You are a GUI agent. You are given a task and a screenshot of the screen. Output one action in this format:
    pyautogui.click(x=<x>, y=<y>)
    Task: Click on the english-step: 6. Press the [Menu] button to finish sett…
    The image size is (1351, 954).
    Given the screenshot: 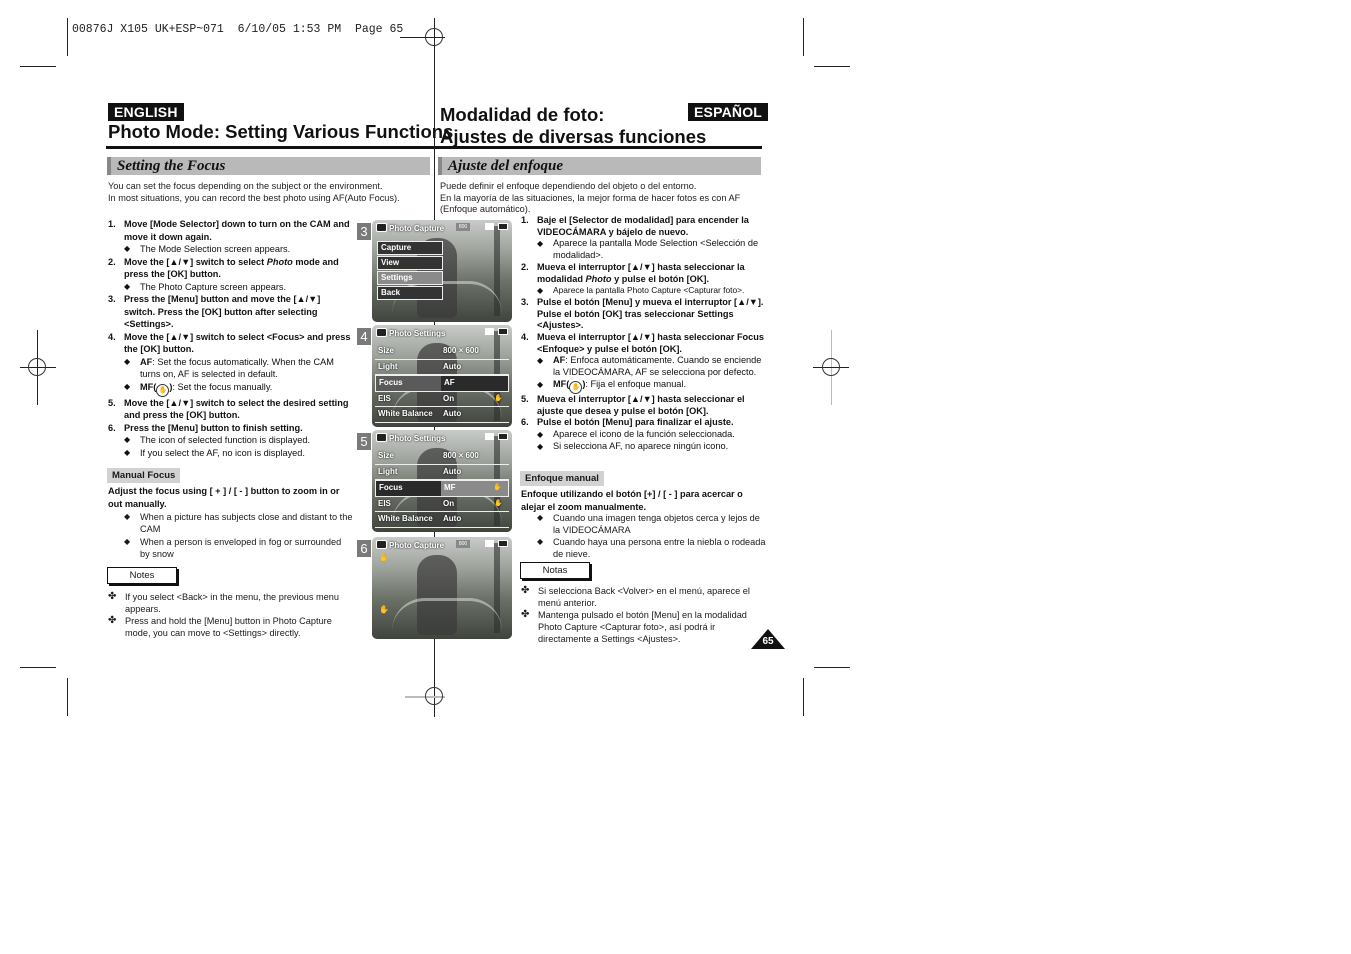 What is the action you would take?
    pyautogui.click(x=205, y=427)
    